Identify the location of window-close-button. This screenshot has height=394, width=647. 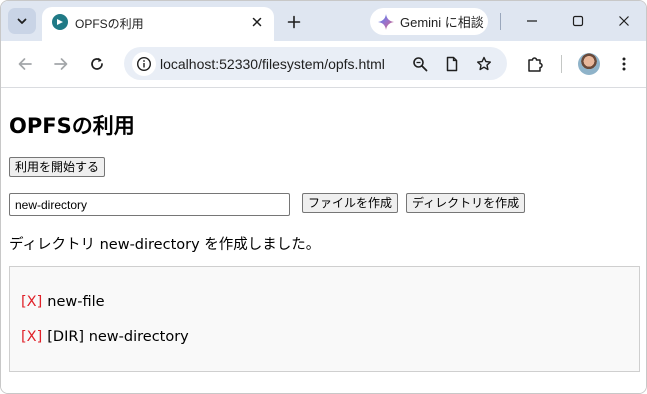
(624, 21).